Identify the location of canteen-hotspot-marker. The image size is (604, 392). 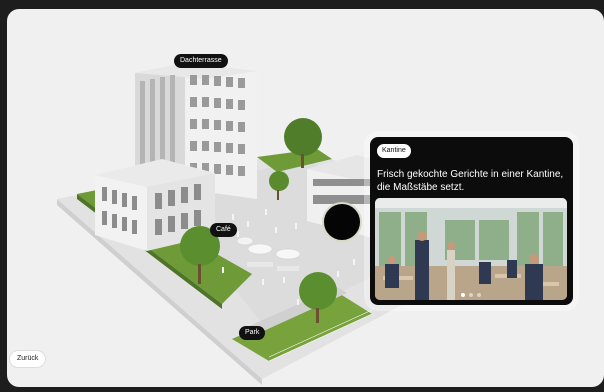
(342, 222).